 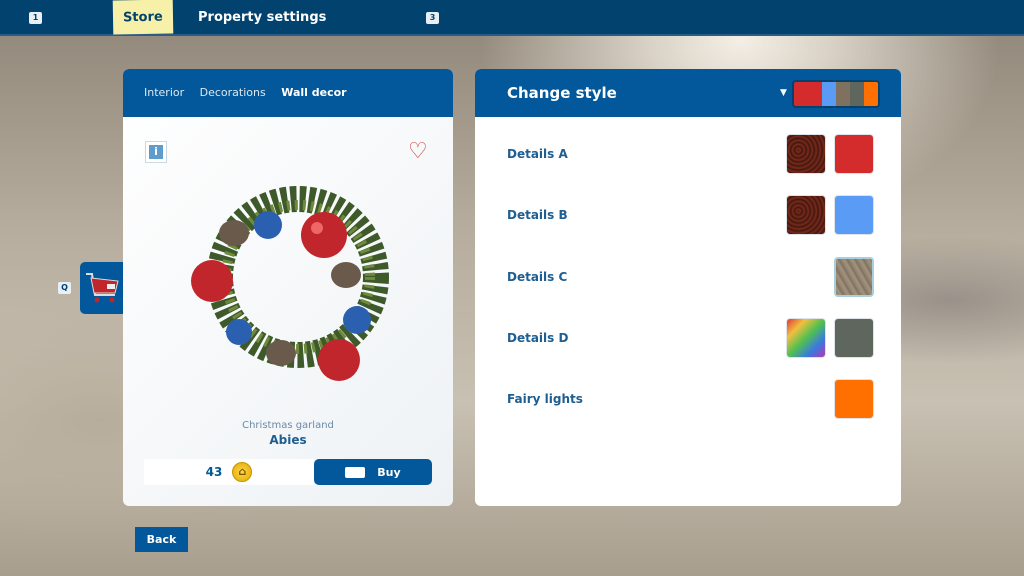 I want to click on tab-property-settings: Property settings, so click(x=262, y=18).